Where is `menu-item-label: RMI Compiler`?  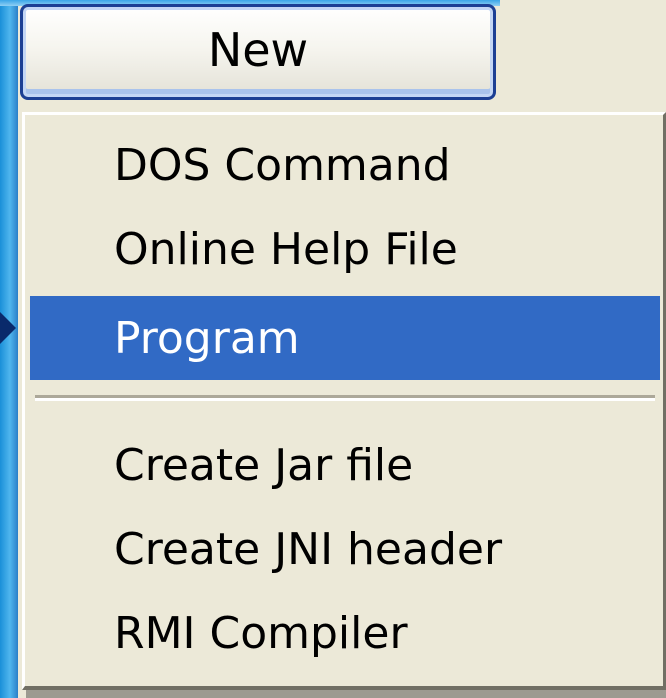 menu-item-label: RMI Compiler is located at coordinates (261, 633).